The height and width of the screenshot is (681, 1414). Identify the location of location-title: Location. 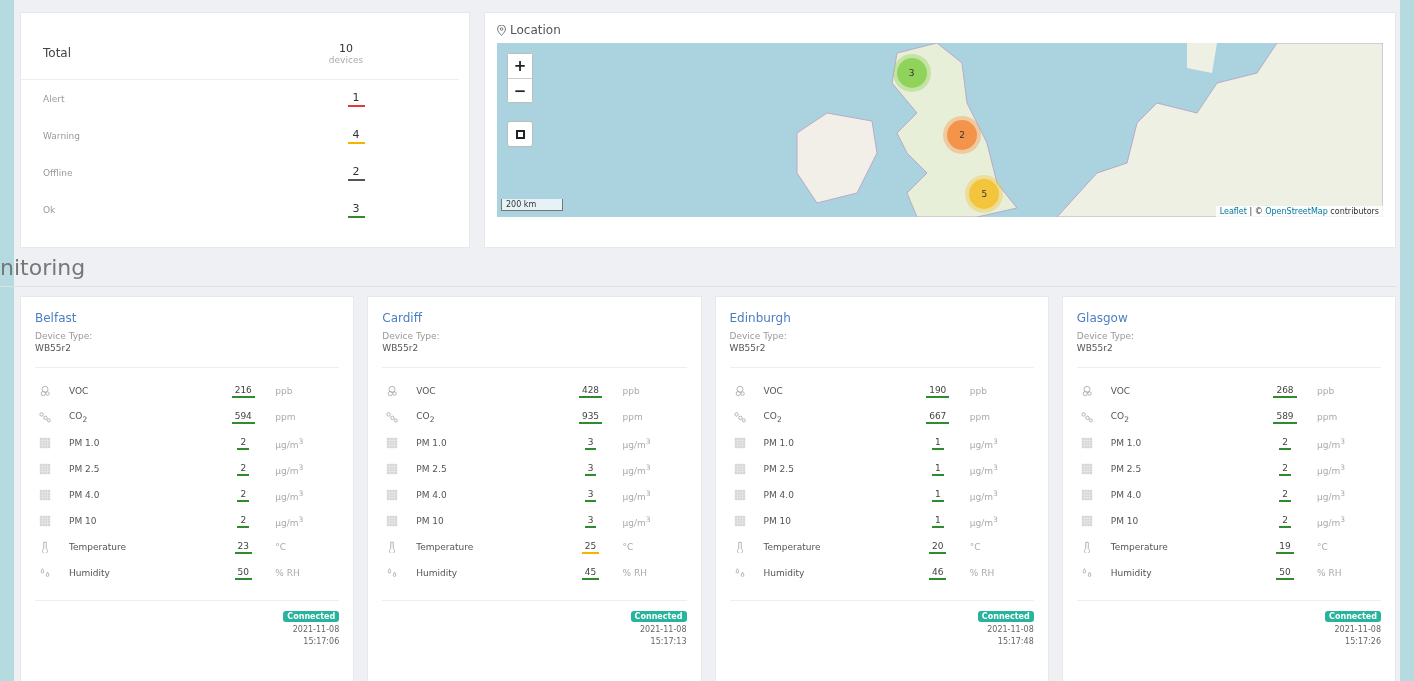
(535, 30).